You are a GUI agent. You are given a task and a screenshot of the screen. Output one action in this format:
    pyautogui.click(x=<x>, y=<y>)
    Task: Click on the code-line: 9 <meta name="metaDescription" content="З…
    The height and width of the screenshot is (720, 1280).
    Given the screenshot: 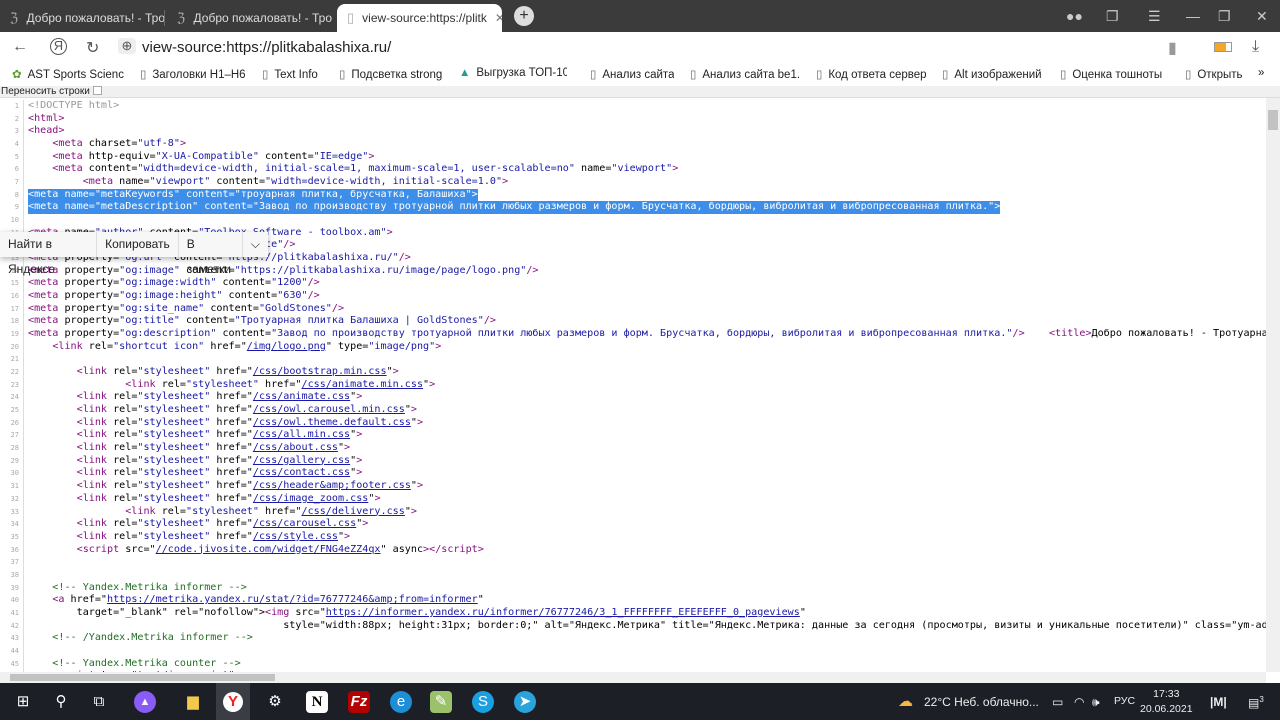 What is the action you would take?
    pyautogui.click(x=633, y=208)
    